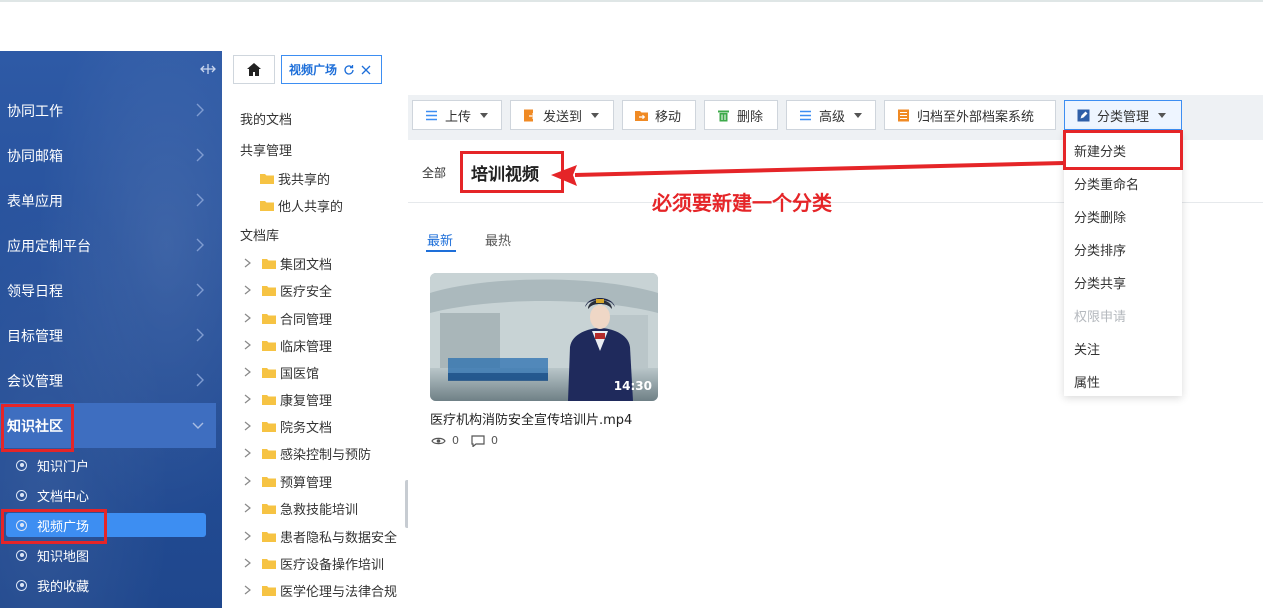 The width and height of the screenshot is (1263, 608). Describe the element at coordinates (108, 335) in the screenshot. I see `menu-item-goal-manage: 目标管理` at that location.